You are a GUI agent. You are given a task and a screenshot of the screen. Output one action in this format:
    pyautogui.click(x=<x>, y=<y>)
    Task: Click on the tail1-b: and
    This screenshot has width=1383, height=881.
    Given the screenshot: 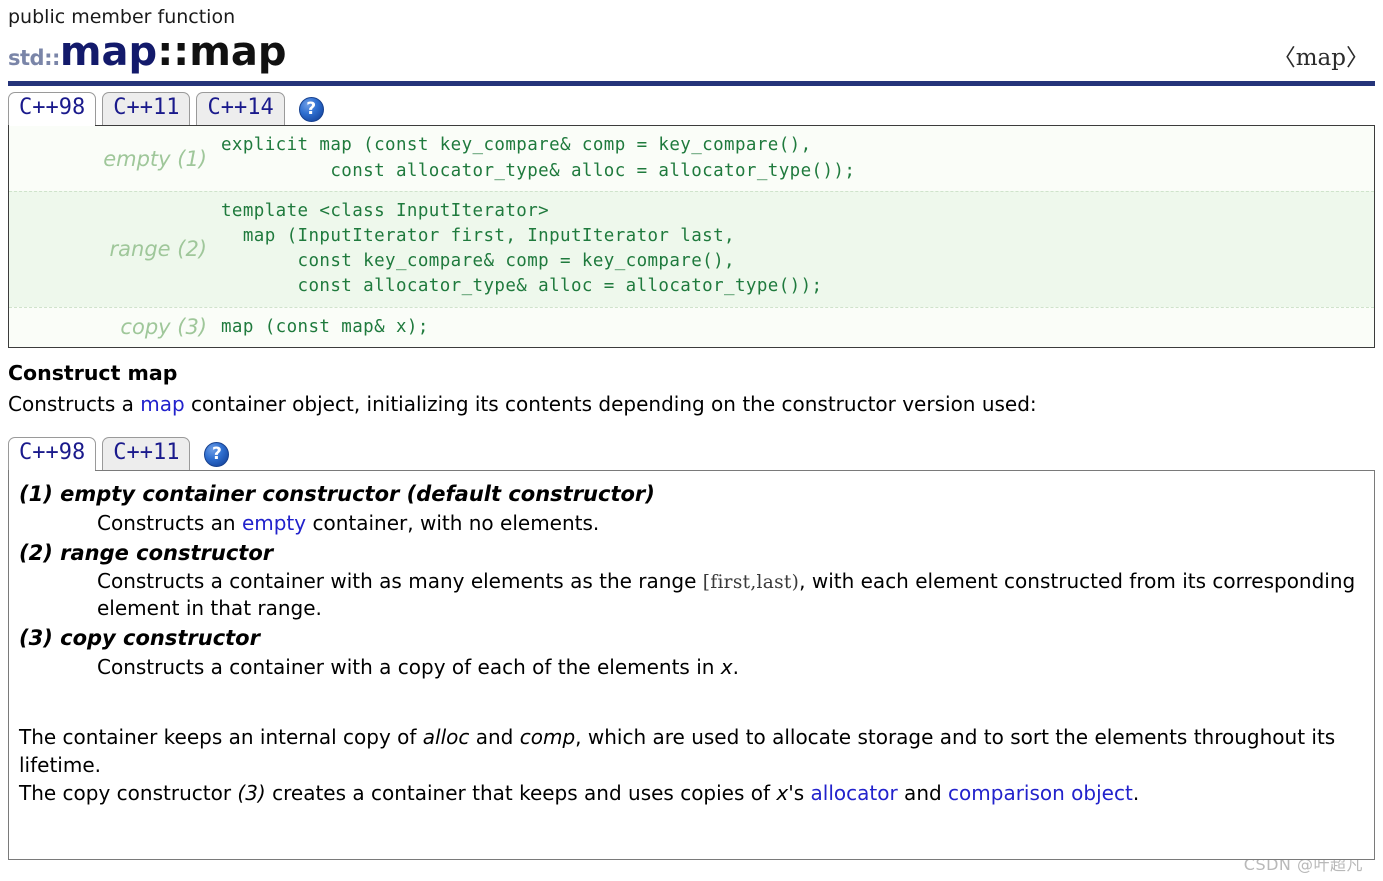 What is the action you would take?
    pyautogui.click(x=494, y=736)
    